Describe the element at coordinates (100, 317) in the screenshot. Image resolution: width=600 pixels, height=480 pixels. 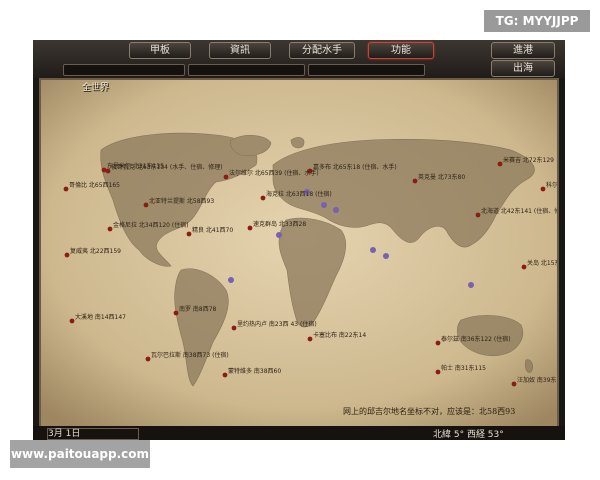
I see `port-label: 大溪地 南14西147` at that location.